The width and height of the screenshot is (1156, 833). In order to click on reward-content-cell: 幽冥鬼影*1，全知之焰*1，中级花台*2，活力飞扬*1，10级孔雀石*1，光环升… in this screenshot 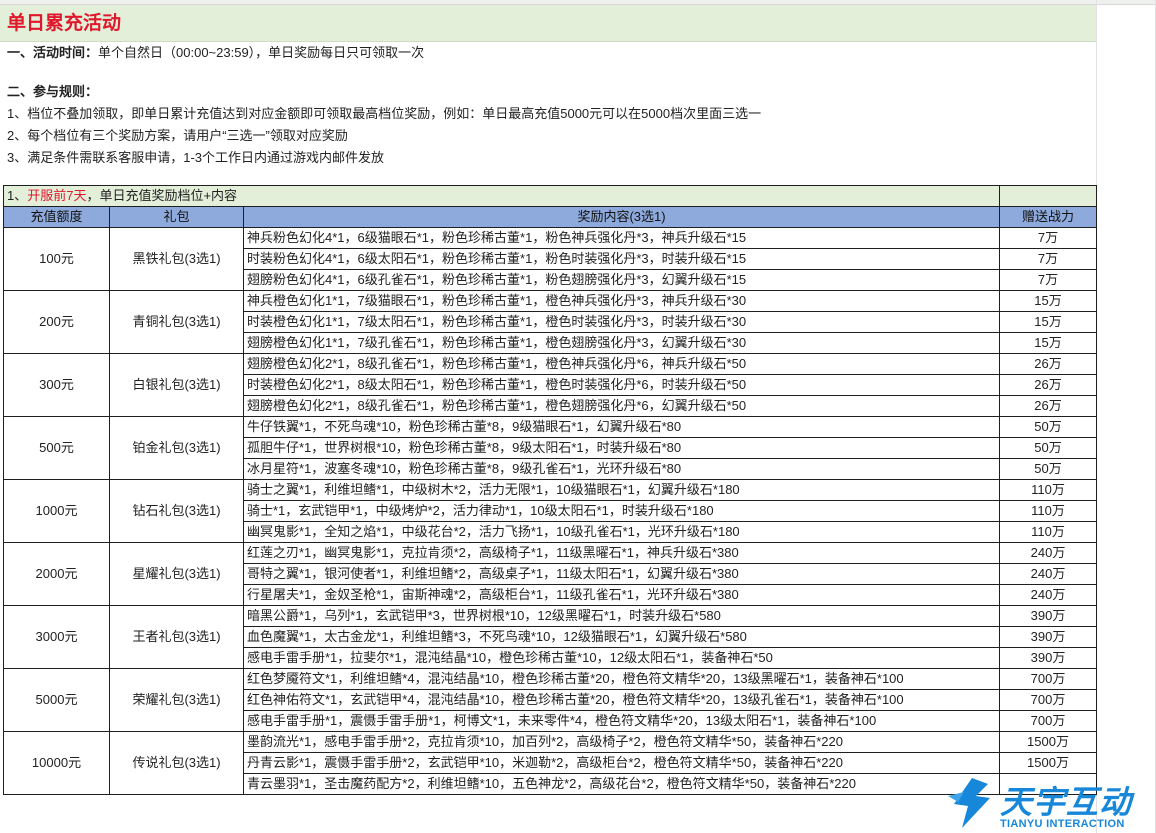, I will do `click(621, 532)`.